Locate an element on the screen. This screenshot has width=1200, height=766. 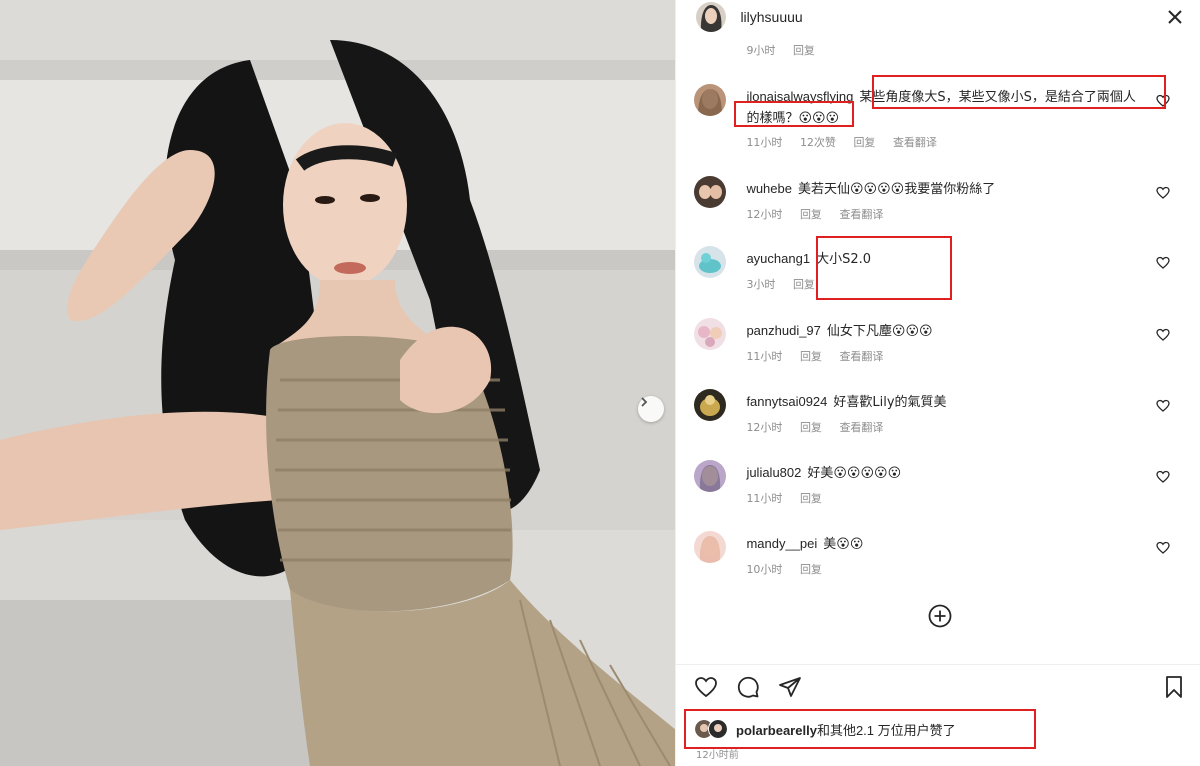
comment-time: 3小时 is located at coordinates (761, 284).